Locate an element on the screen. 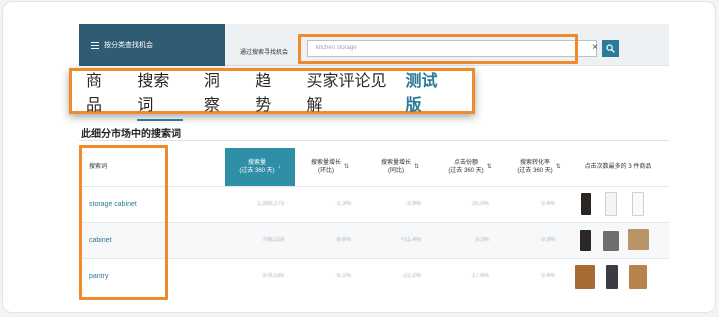 This screenshot has height=317, width=719. beta-badge: 测试版 is located at coordinates (421, 92).